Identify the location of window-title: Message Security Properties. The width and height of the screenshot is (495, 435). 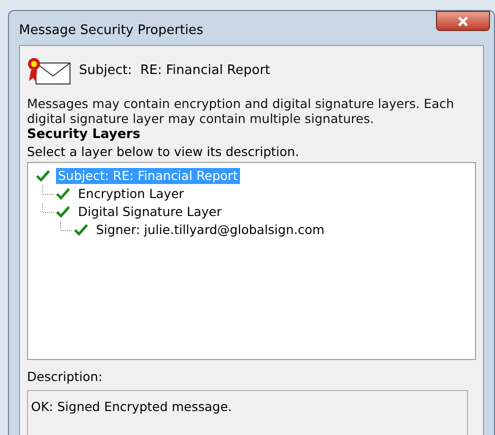
(111, 31).